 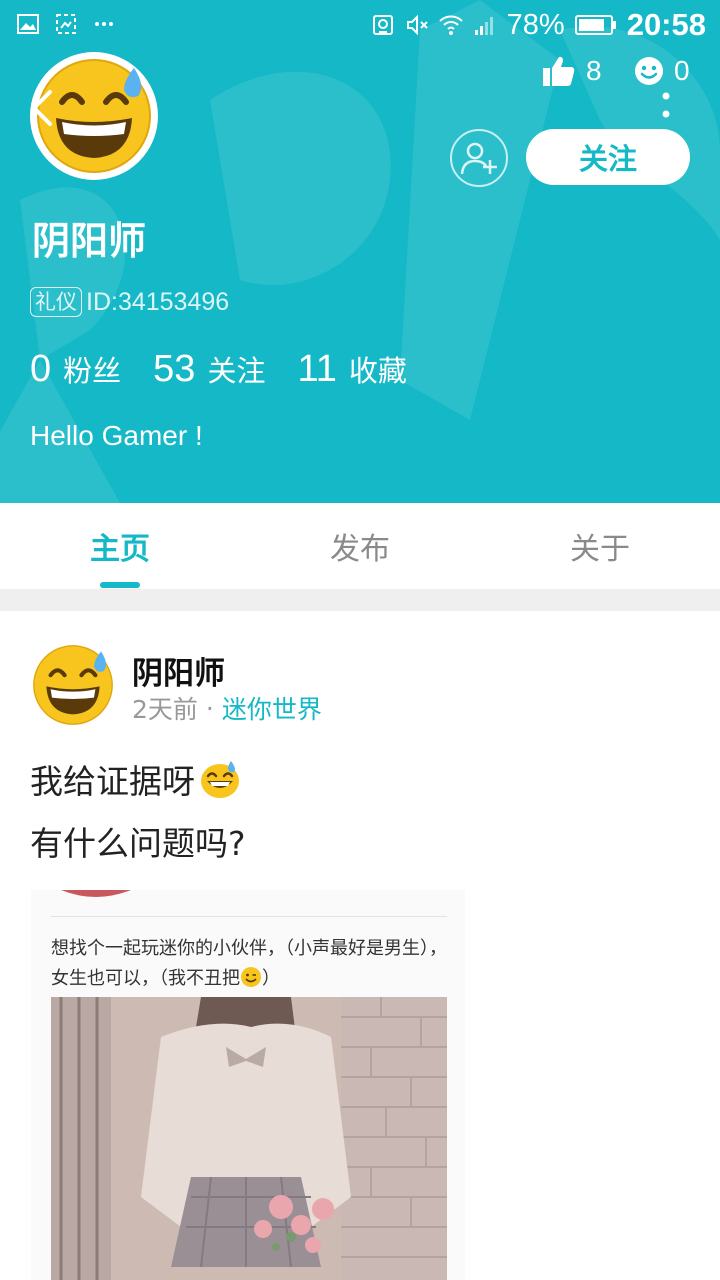 I want to click on profile-tabs: 主页 发布 关于, so click(x=360, y=546).